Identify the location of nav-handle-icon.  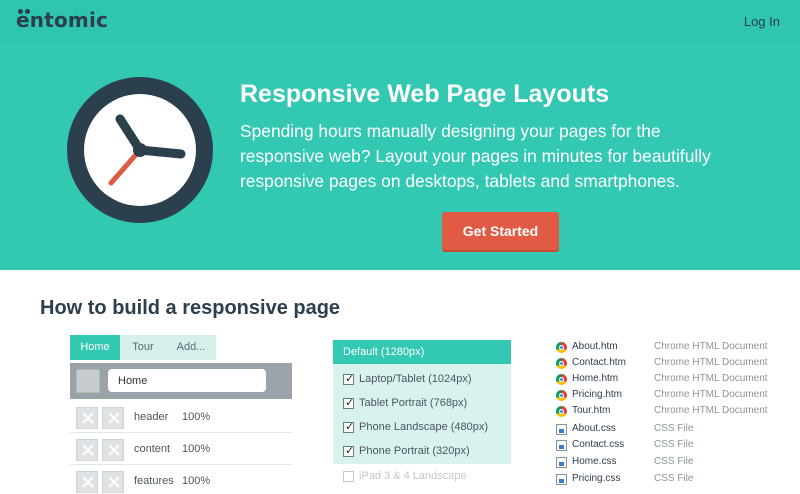
(88, 381).